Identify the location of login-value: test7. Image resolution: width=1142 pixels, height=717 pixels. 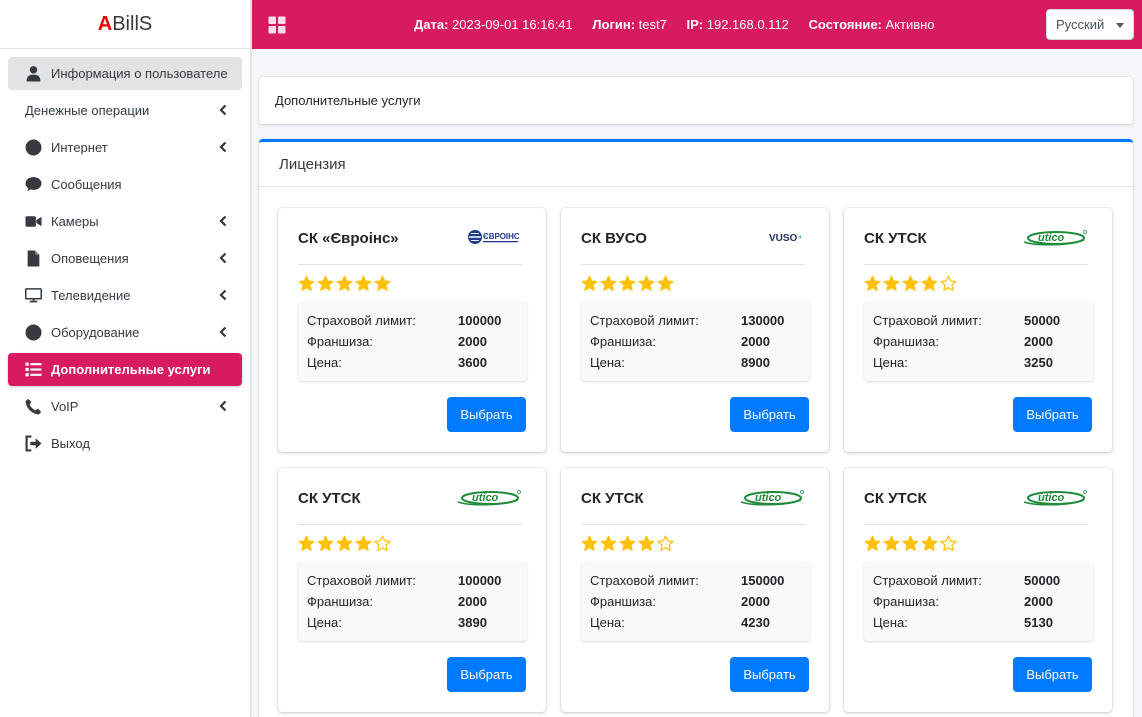
(652, 24).